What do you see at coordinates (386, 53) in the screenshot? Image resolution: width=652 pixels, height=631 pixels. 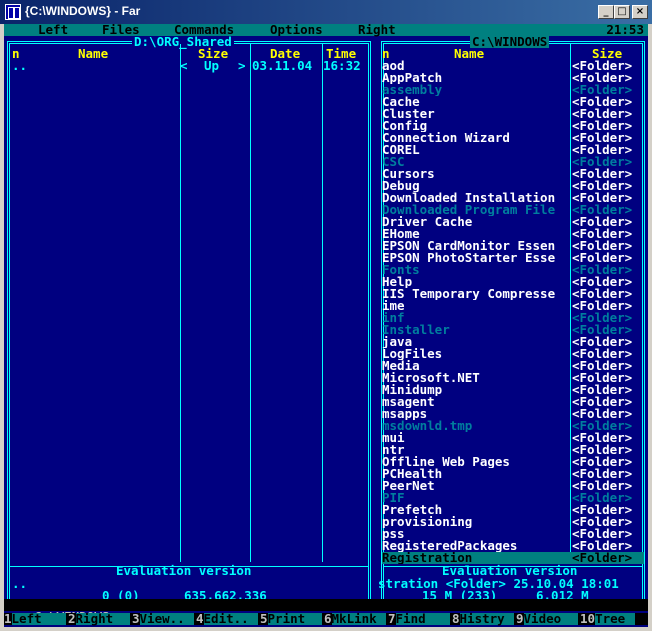 I see `col-header-n: n` at bounding box center [386, 53].